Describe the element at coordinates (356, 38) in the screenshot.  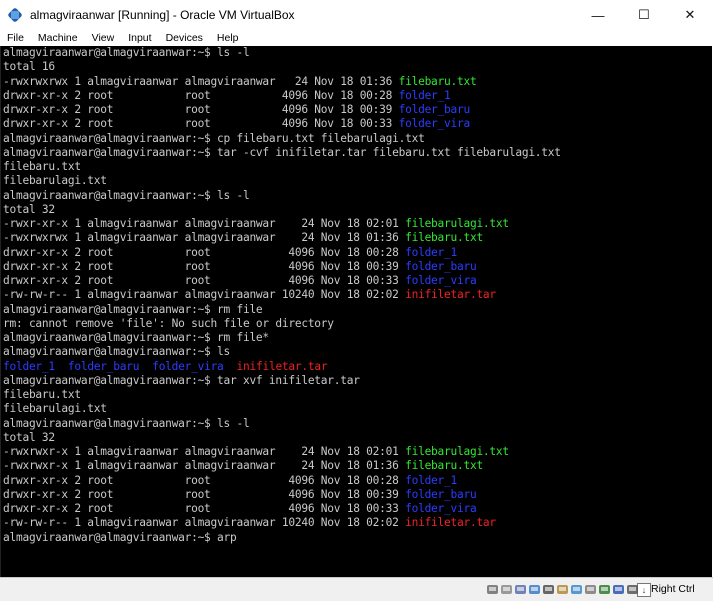
I see `menu-bar: File Machine View Input Devices Help` at that location.